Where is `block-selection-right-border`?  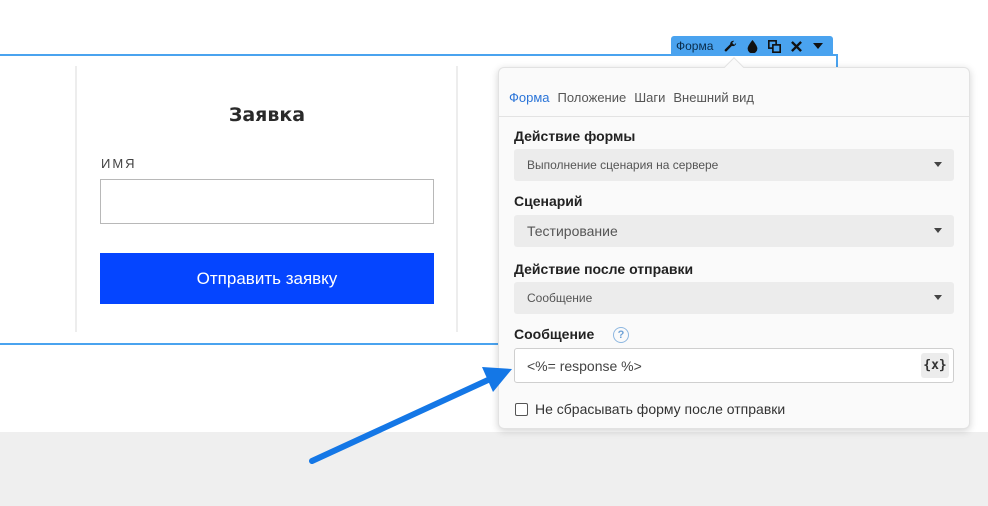
block-selection-right-border is located at coordinates (837, 61).